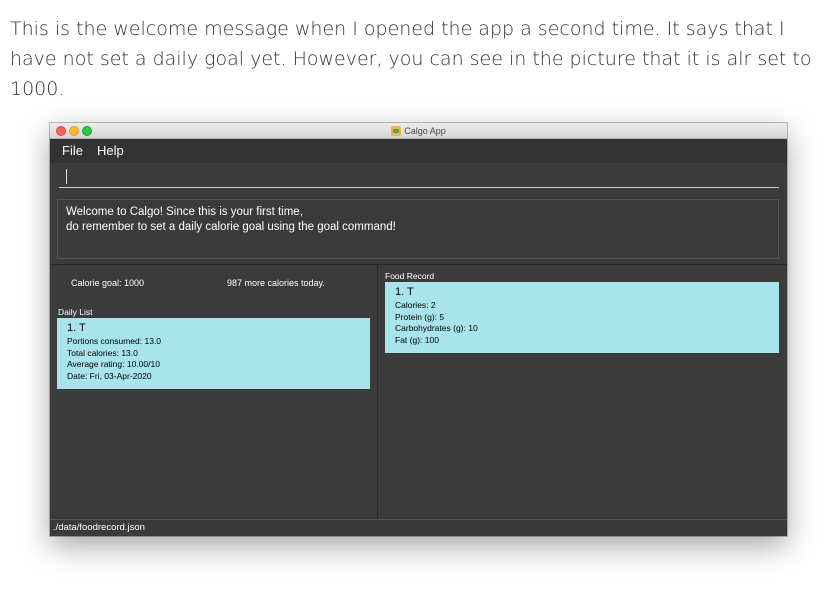 The width and height of the screenshot is (831, 596). Describe the element at coordinates (418, 151) in the screenshot. I see `menu-bar: File Help` at that location.